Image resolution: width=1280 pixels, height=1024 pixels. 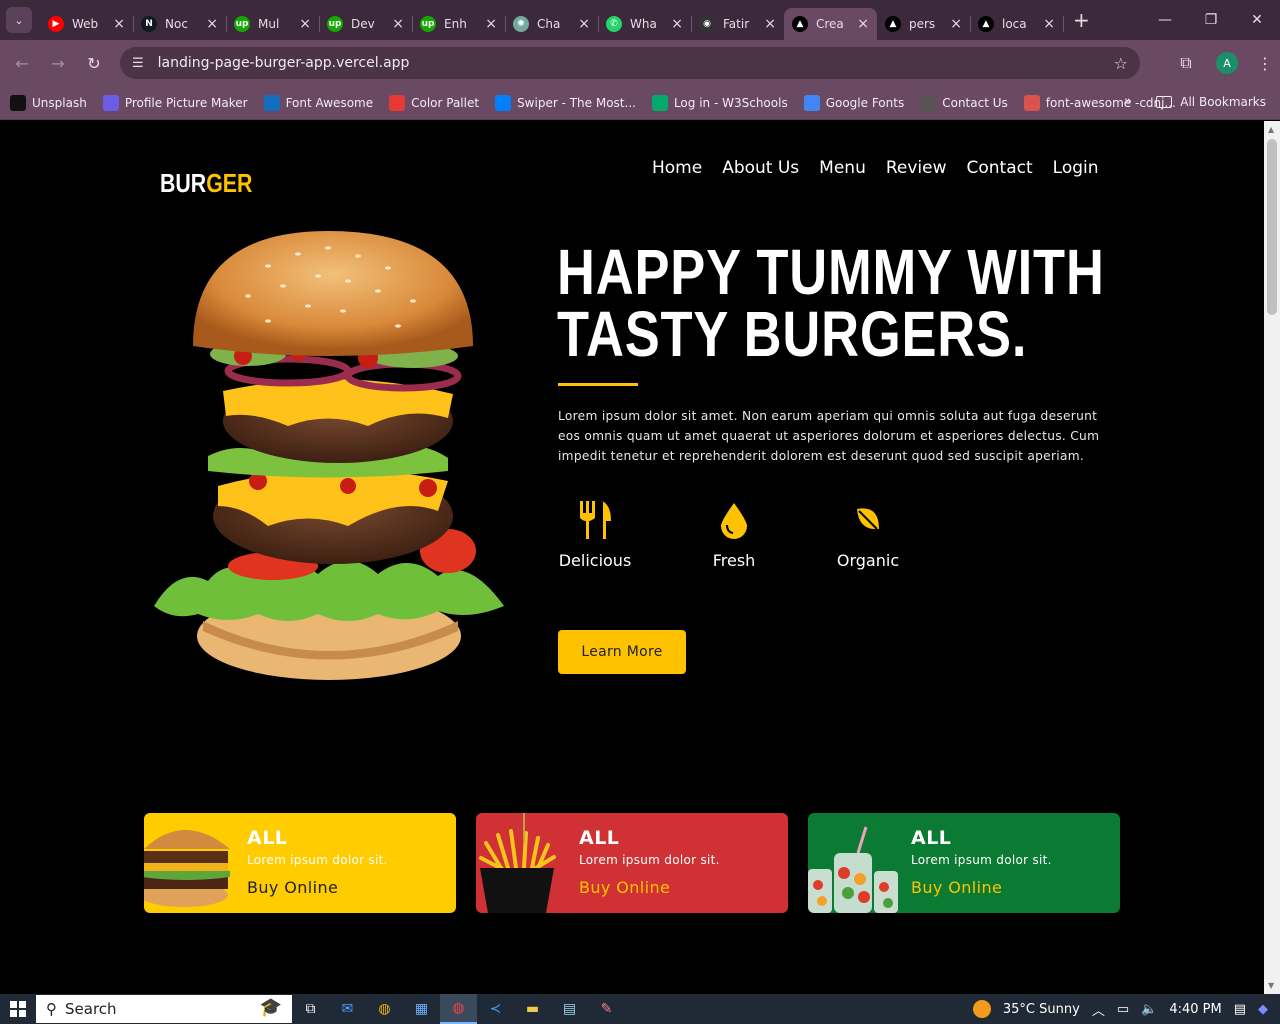 What do you see at coordinates (1098, 1009) in the screenshot?
I see `tray-chevron-icon: ︿` at bounding box center [1098, 1009].